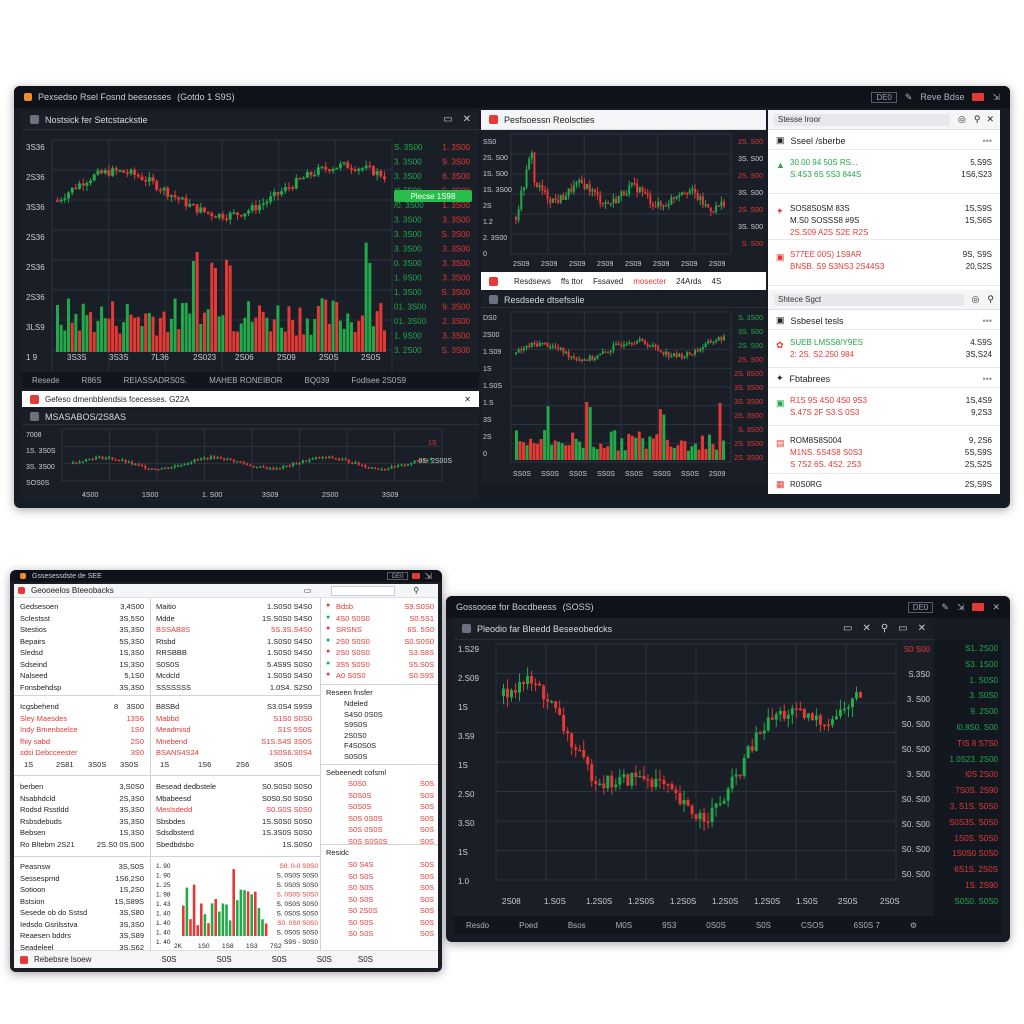 The image size is (1024, 1024). Describe the element at coordinates (297, 844) in the screenshot. I see `sheet-cell: 1S.S0S0` at that location.